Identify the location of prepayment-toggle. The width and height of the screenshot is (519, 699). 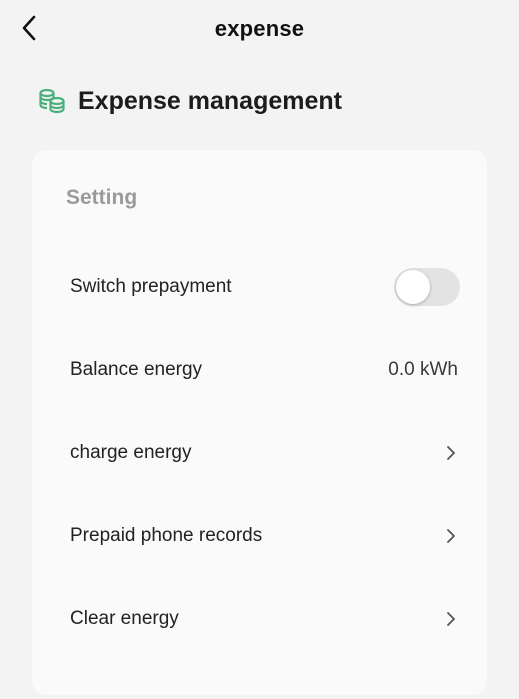
(427, 287).